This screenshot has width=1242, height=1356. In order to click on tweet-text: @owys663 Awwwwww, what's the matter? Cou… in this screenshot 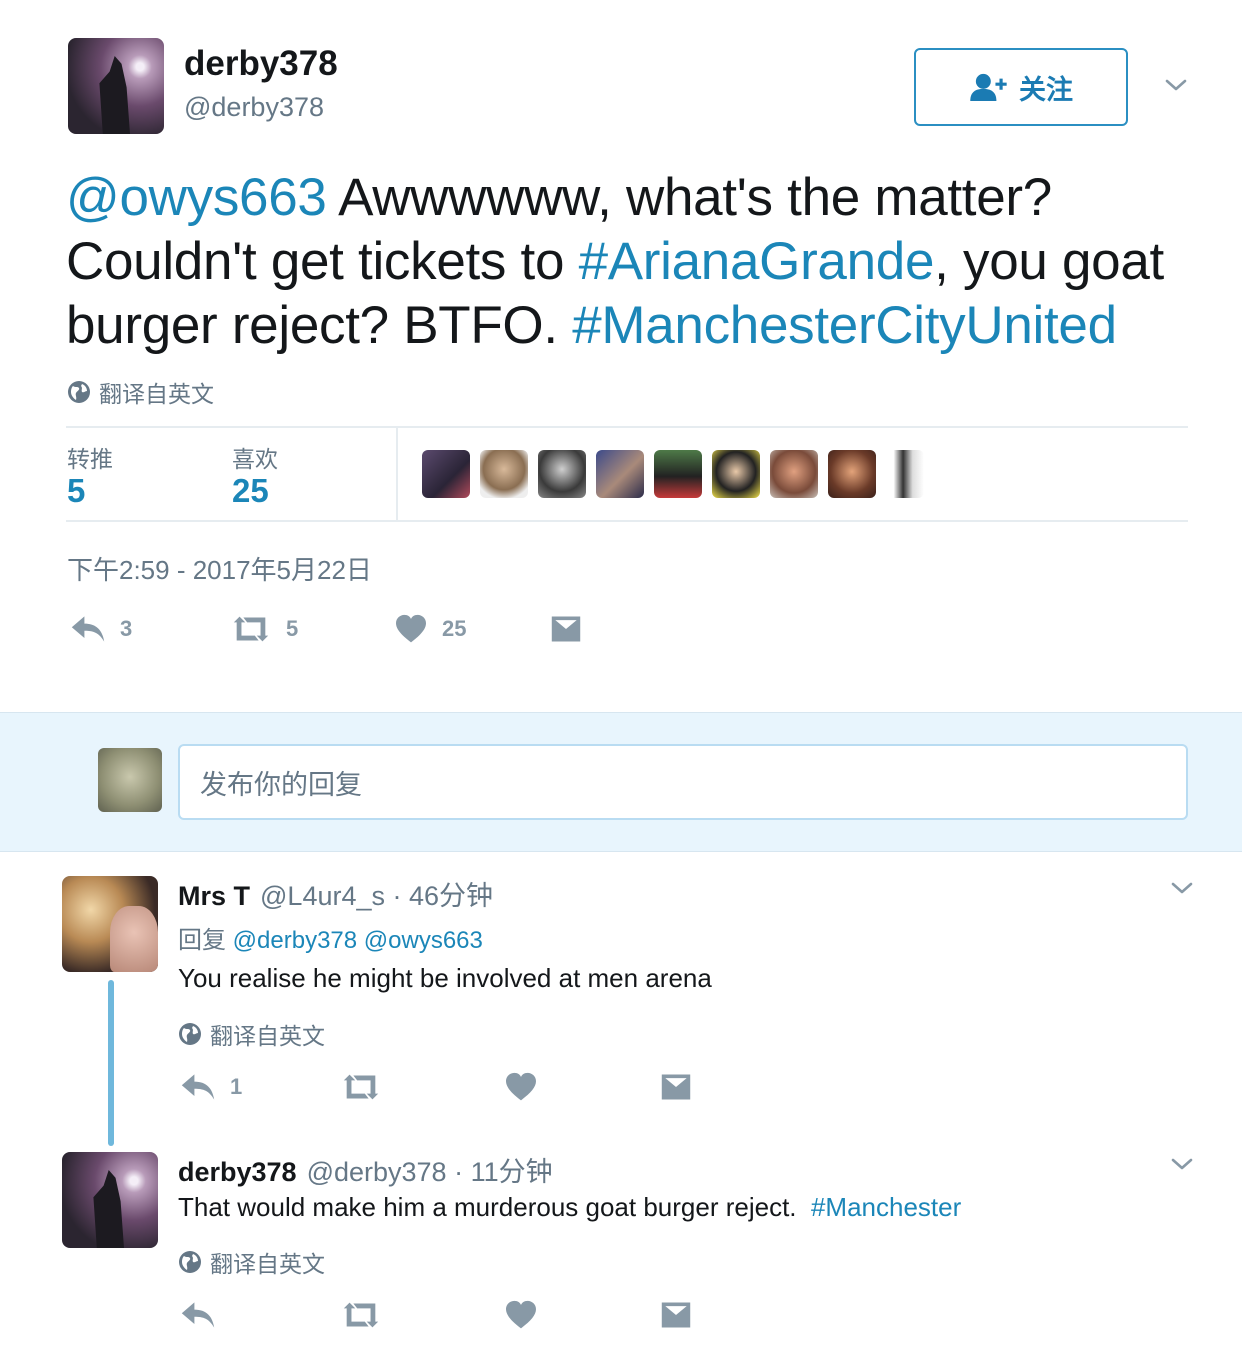, I will do `click(626, 262)`.